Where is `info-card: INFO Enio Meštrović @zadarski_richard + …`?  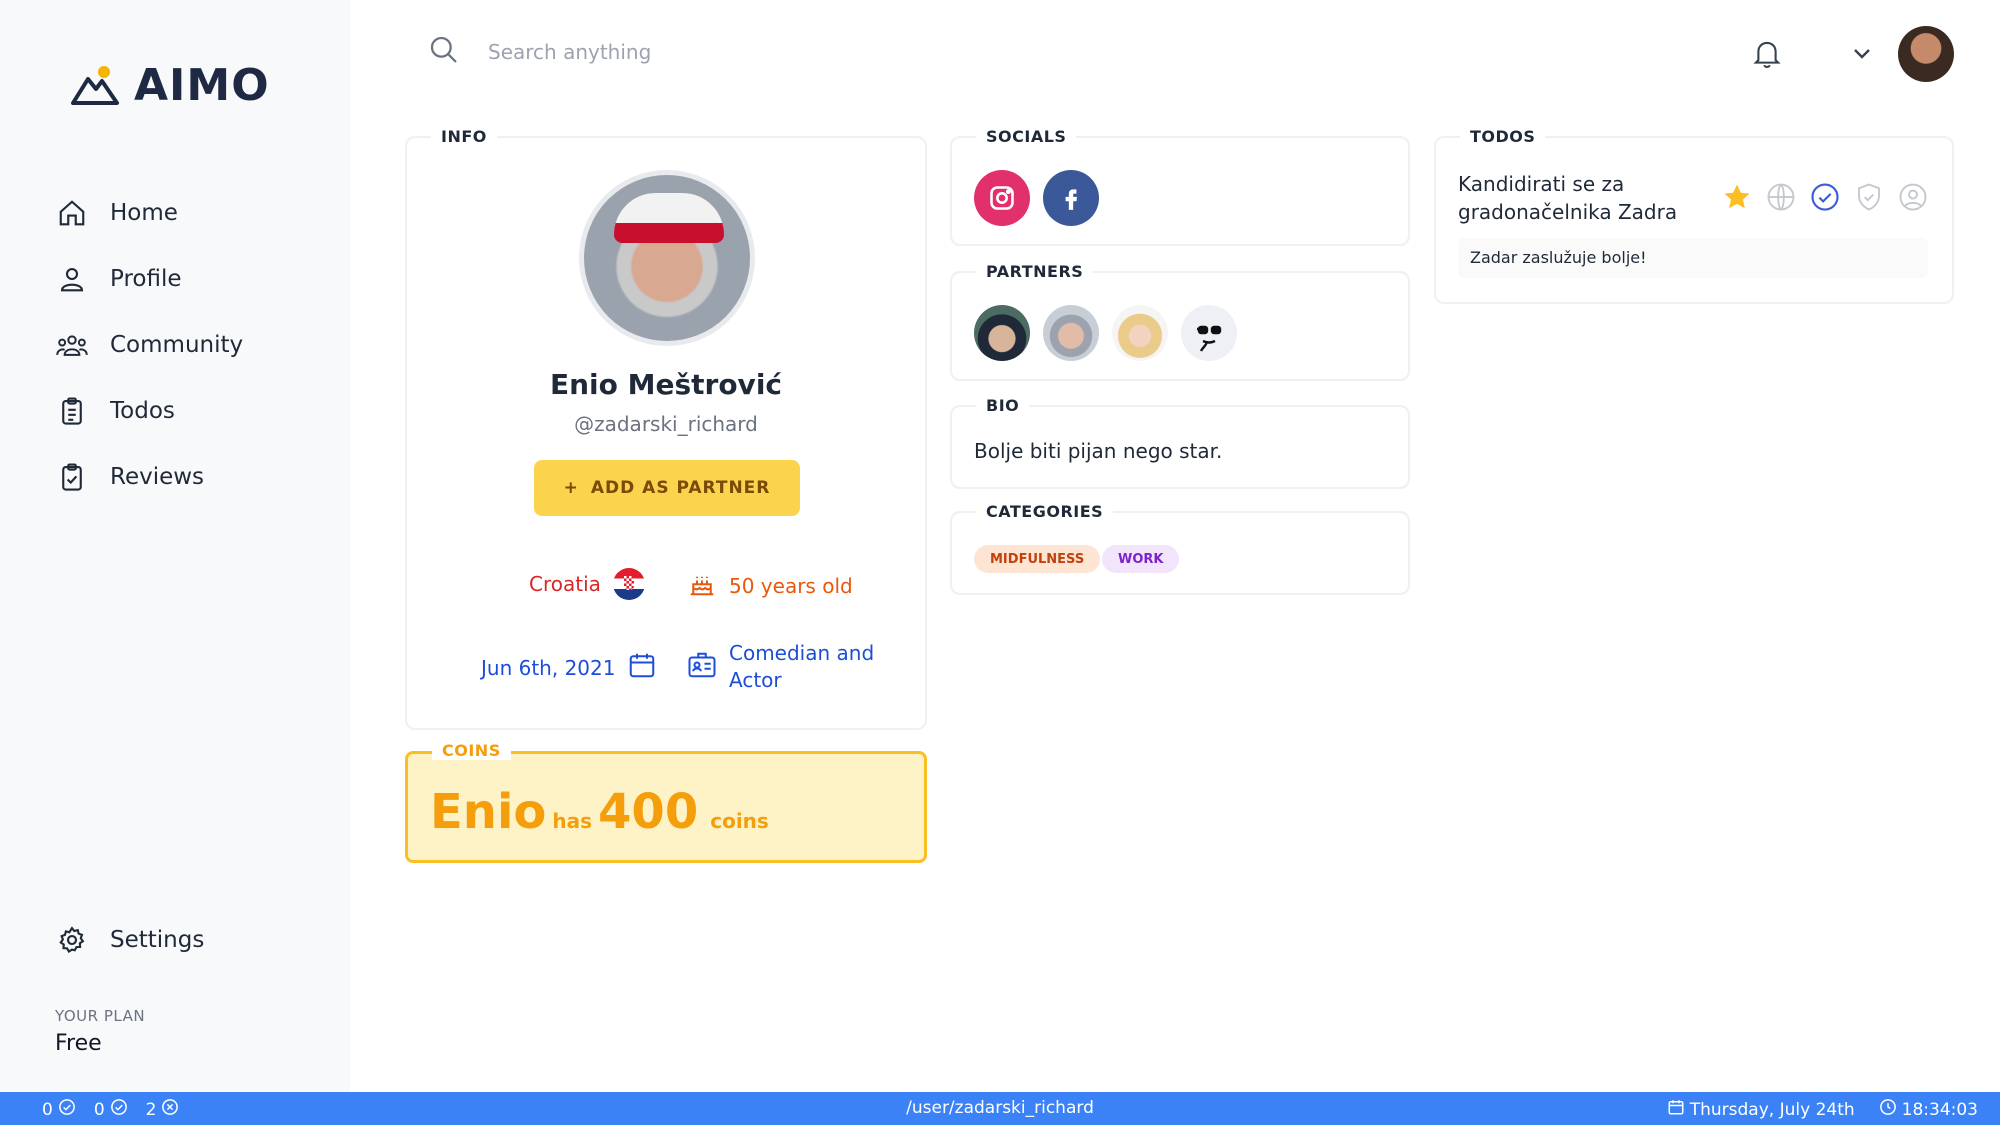
info-card: INFO Enio Meštrović @zadarski_richard + … is located at coordinates (666, 428).